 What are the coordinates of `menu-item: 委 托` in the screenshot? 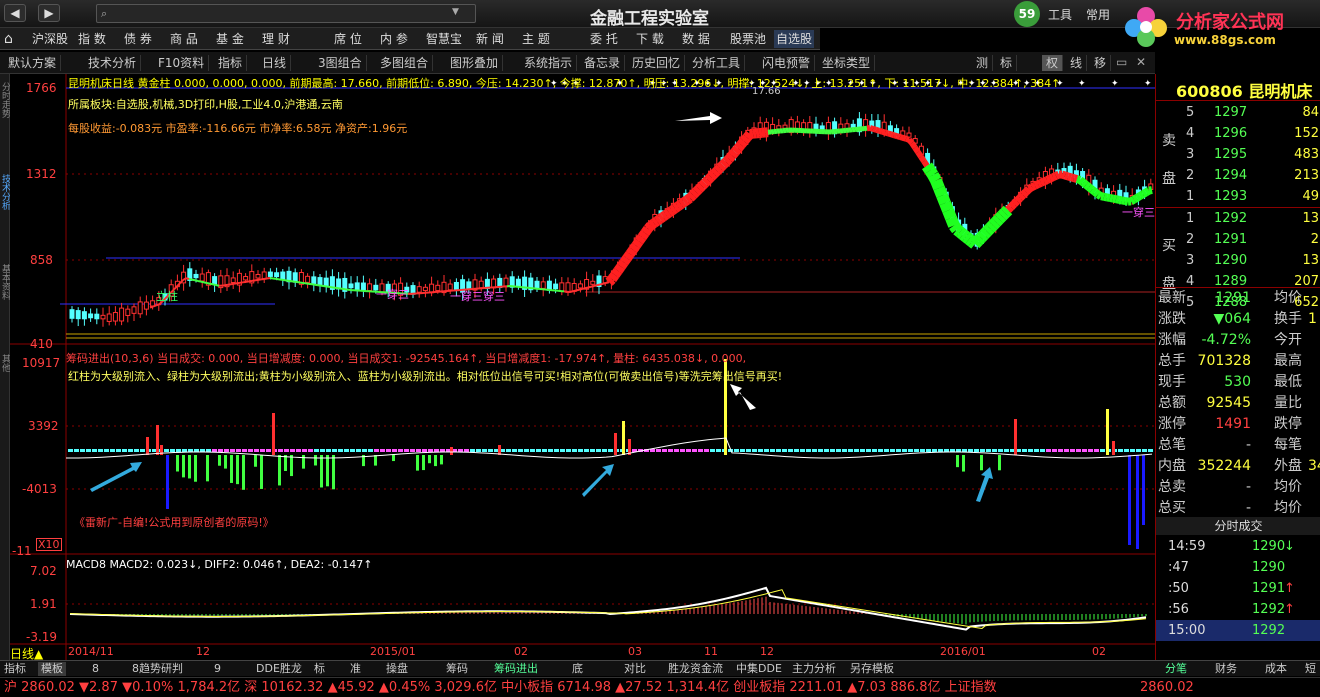 It's located at (604, 39).